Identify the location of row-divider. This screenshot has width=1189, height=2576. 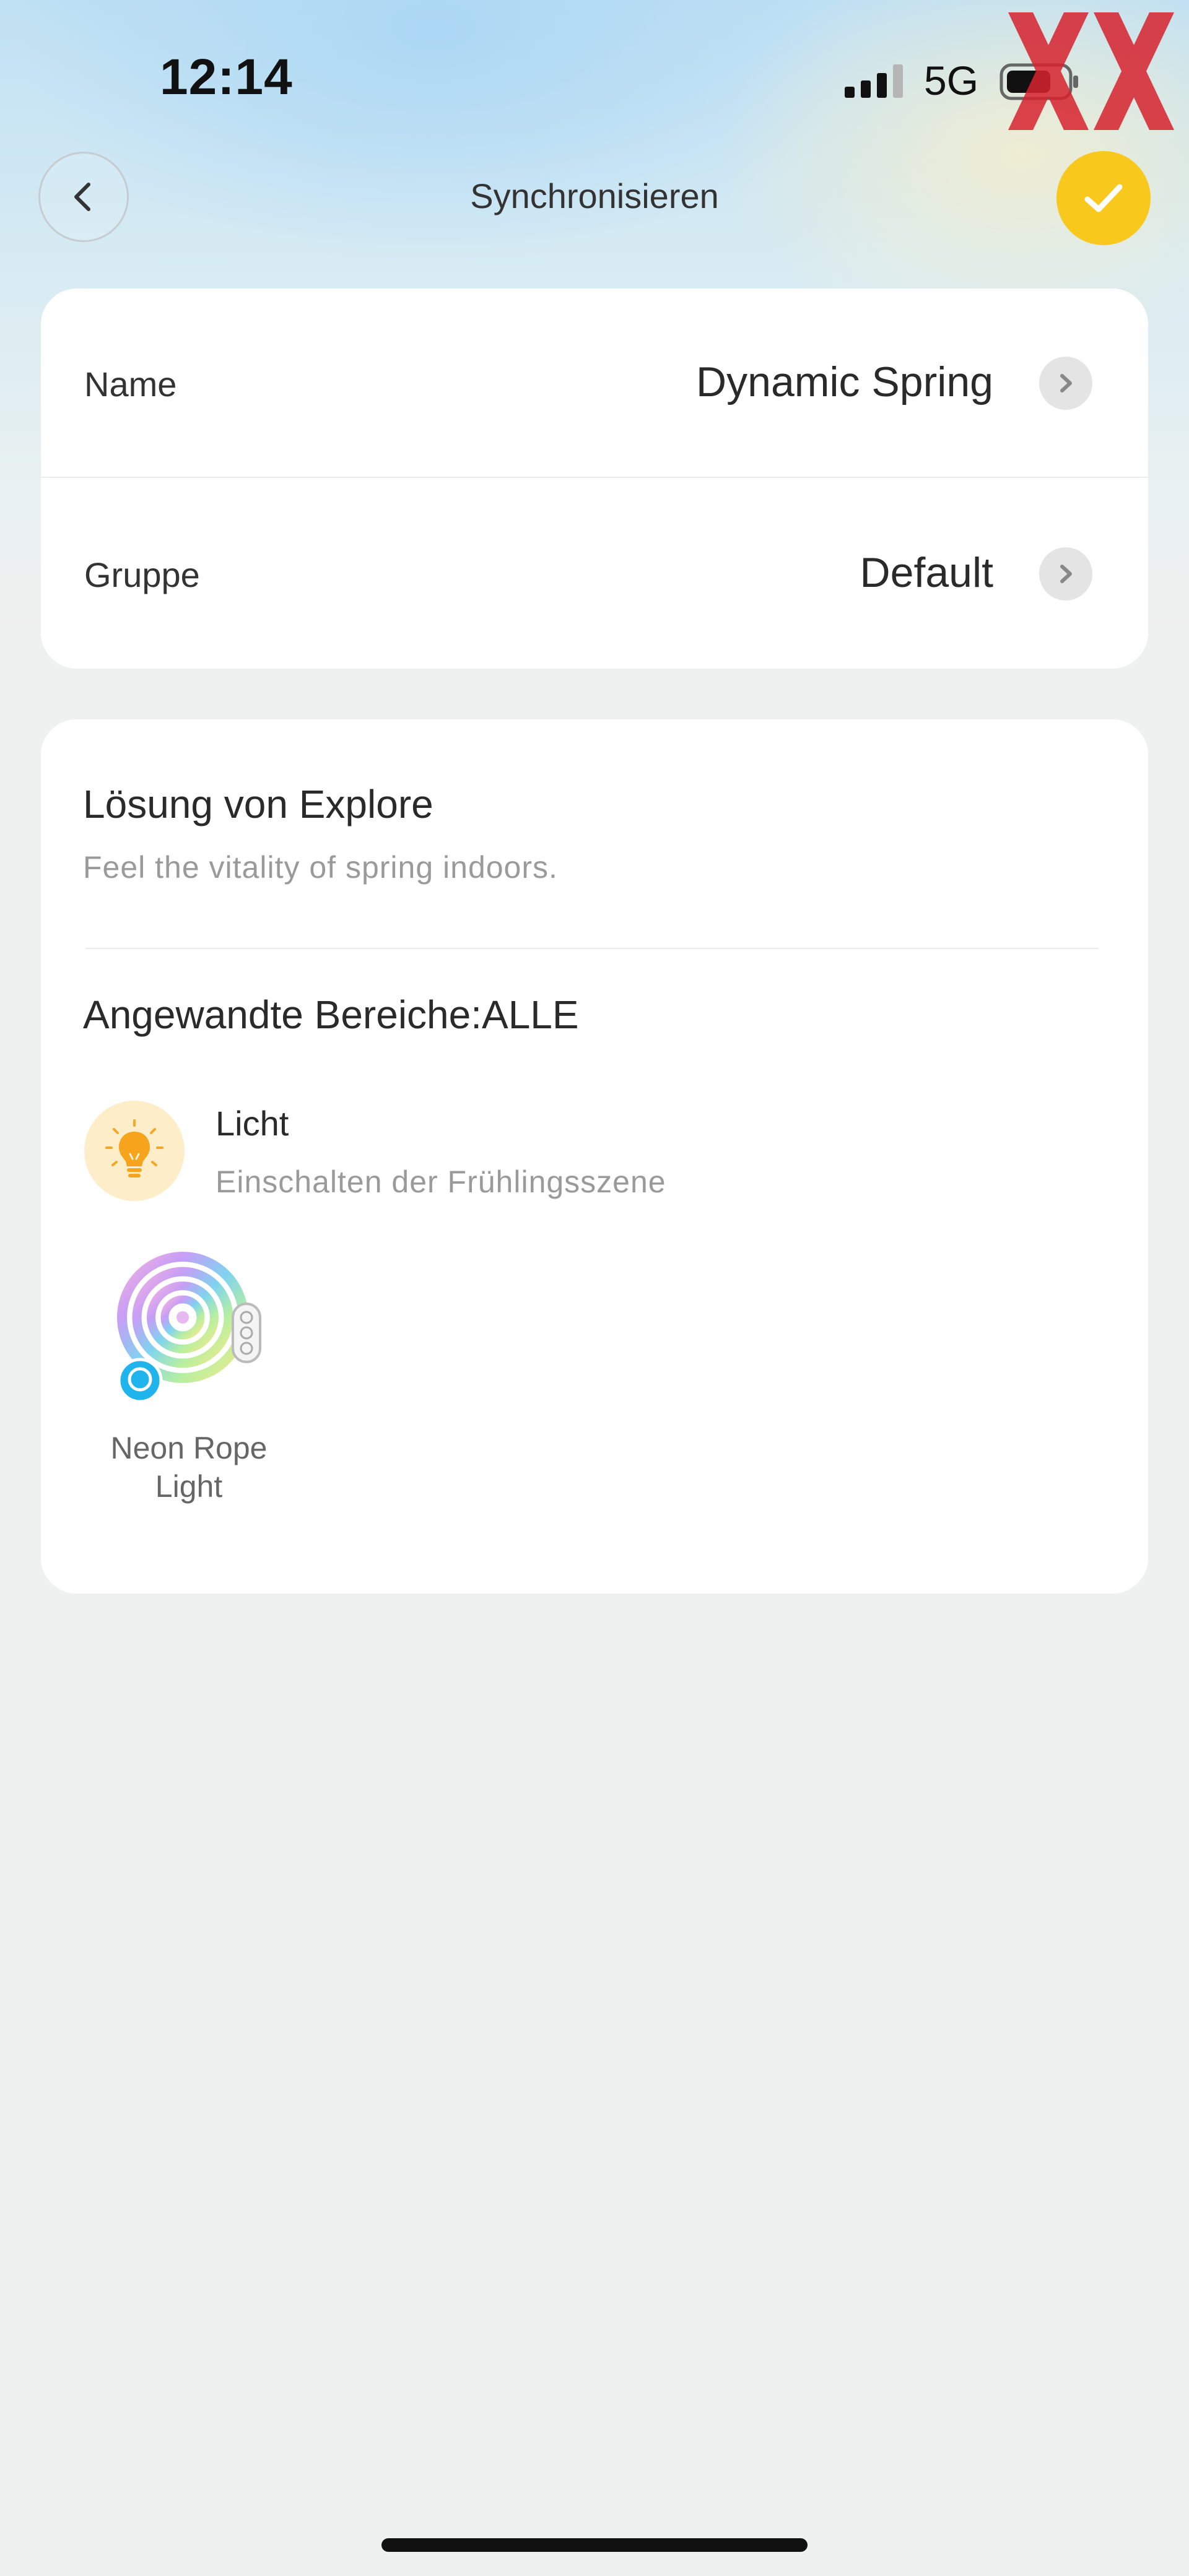
(594, 477).